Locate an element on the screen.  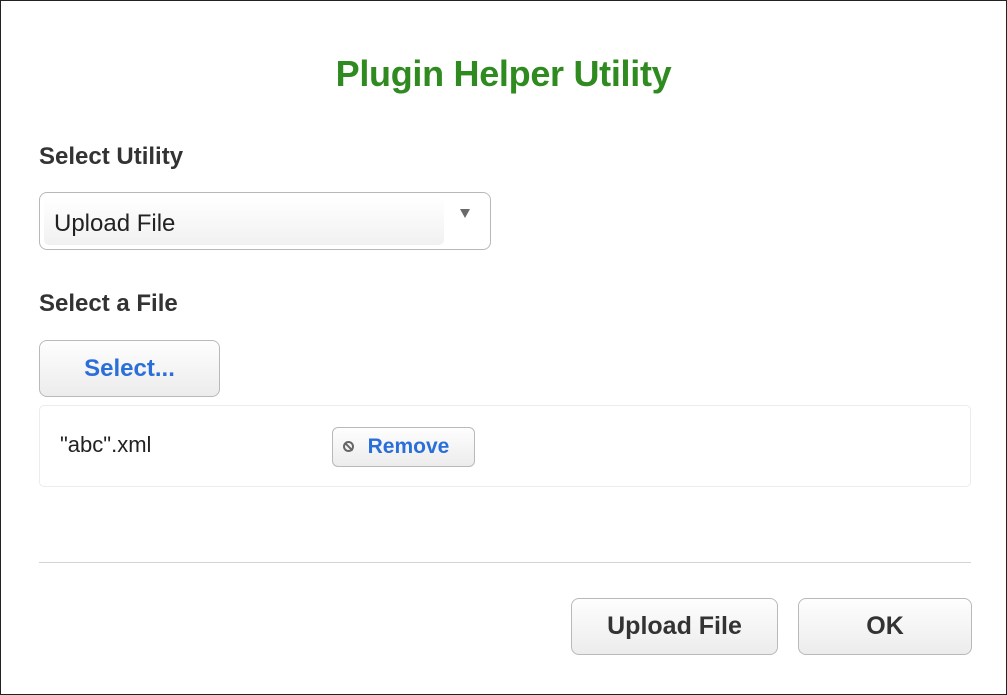
remove-file-button: Remove is located at coordinates (403, 447).